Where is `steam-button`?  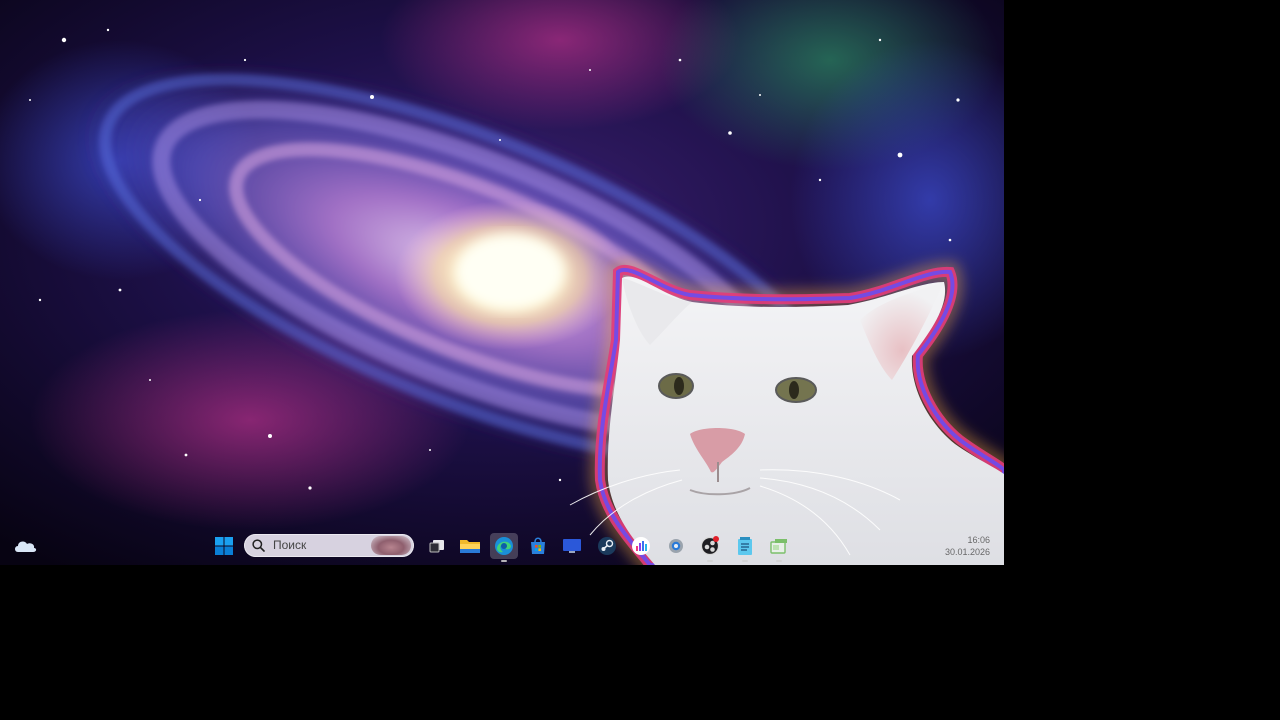
steam-button is located at coordinates (607, 546).